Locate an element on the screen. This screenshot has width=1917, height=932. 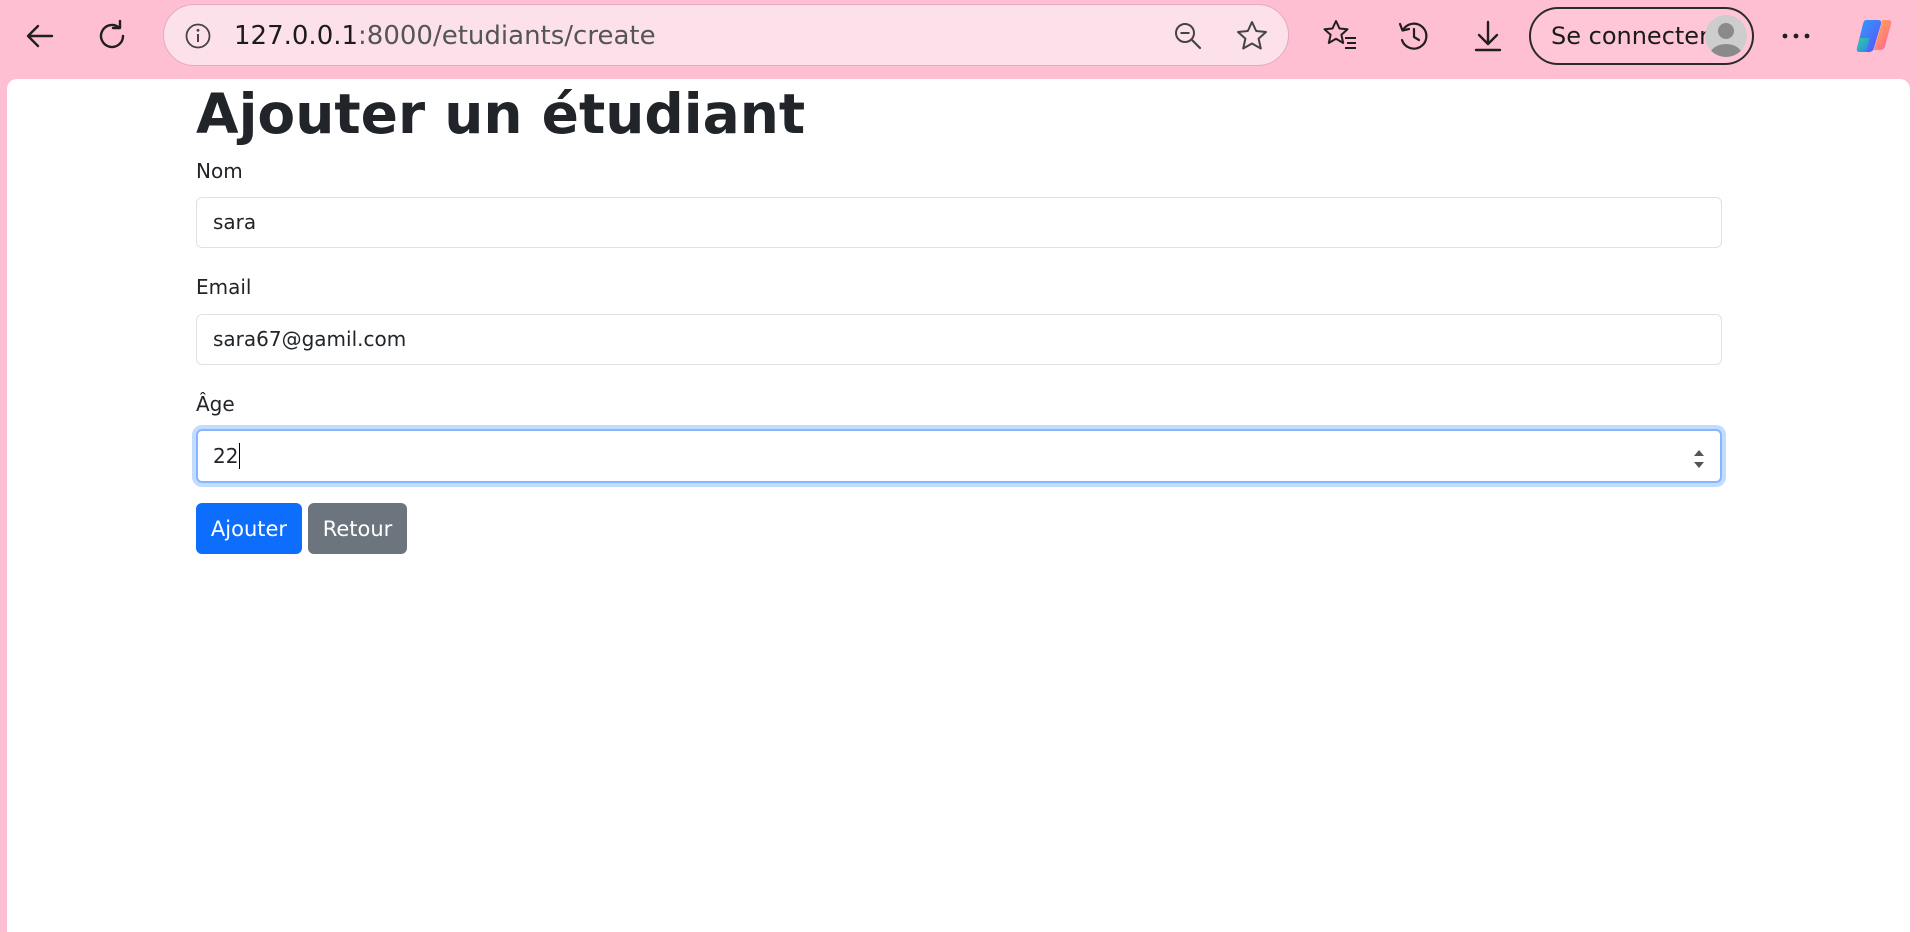
age-label: Âge is located at coordinates (215, 404).